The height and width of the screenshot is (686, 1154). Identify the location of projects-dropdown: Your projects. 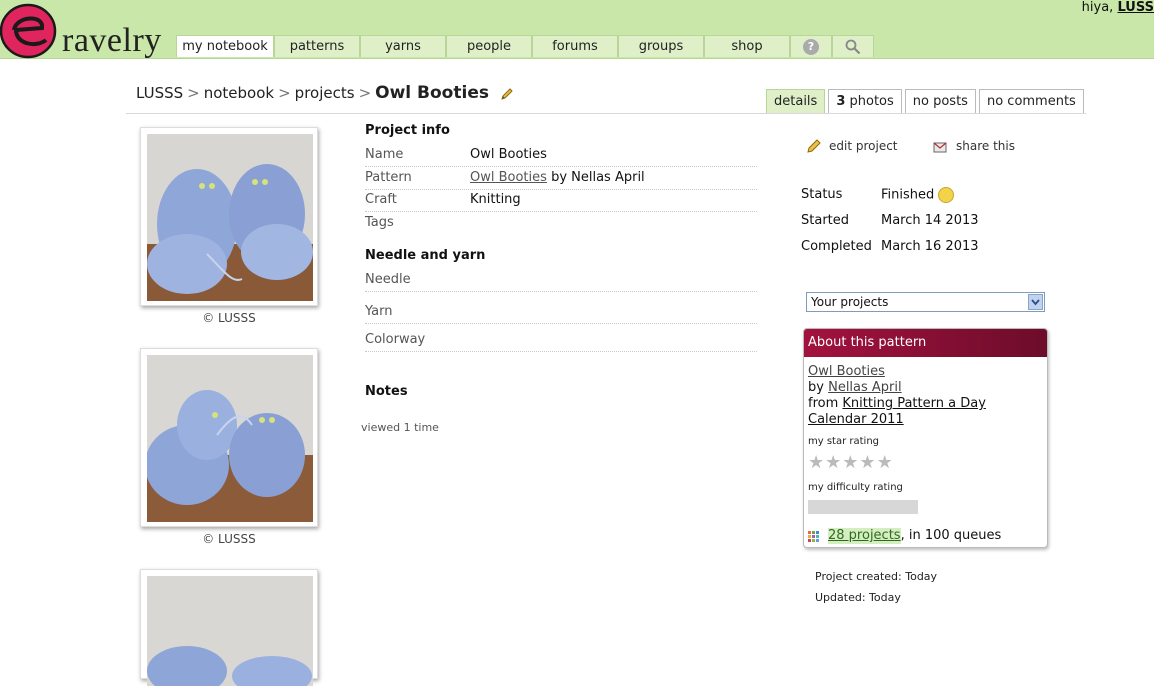
(925, 302).